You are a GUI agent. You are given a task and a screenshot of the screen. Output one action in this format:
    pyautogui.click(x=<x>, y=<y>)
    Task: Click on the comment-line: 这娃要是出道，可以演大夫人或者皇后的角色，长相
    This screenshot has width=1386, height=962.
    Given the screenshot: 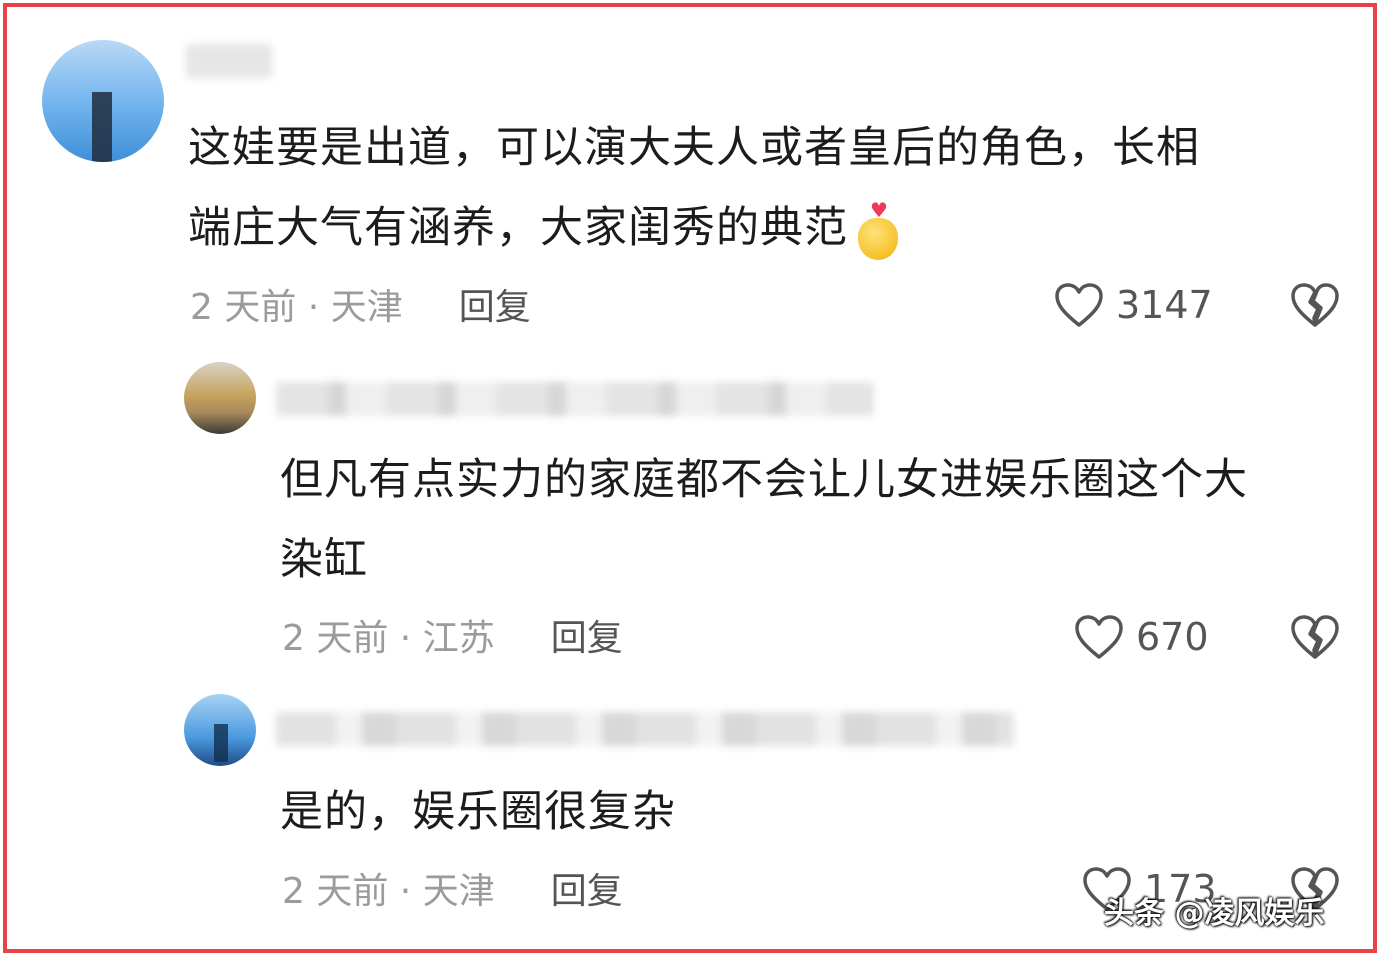 What is the action you would take?
    pyautogui.click(x=694, y=148)
    